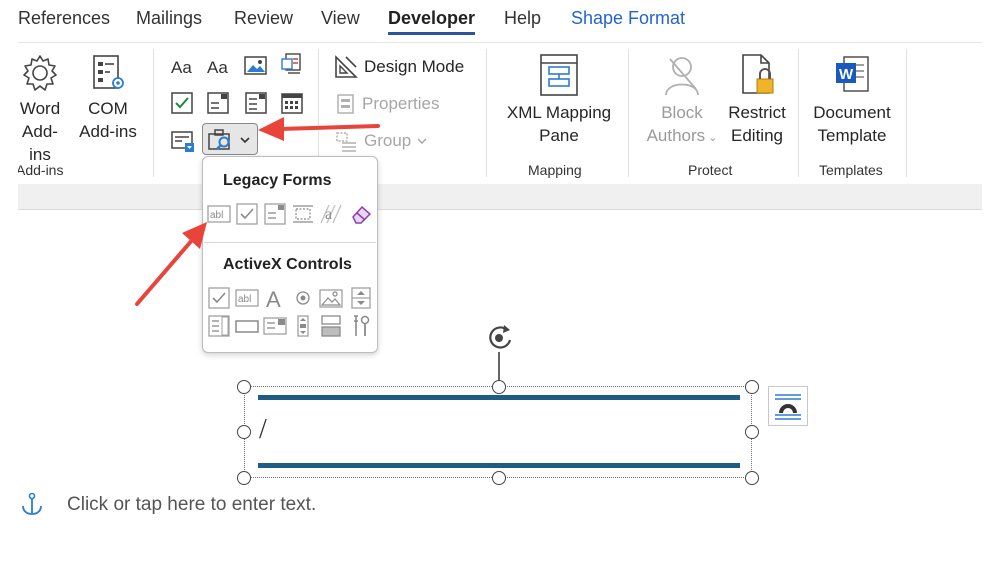  Describe the element at coordinates (171, 264) in the screenshot. I see `arrow-to-text-form-field` at that location.